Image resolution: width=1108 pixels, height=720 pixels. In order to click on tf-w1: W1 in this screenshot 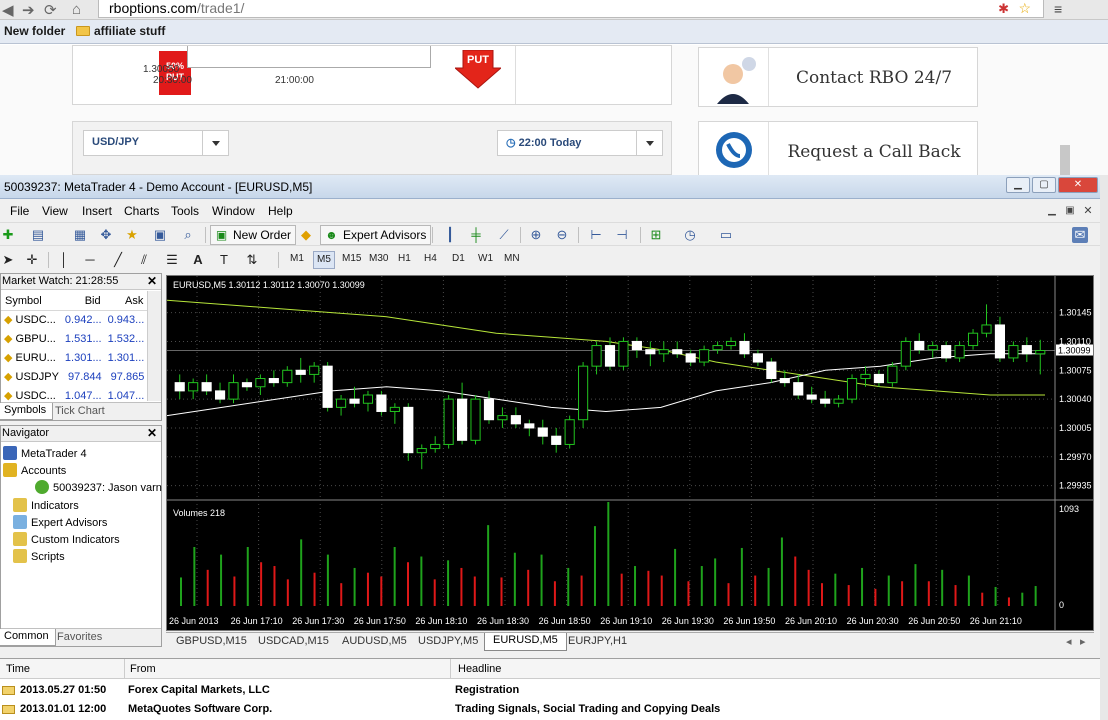, I will do `click(485, 258)`.